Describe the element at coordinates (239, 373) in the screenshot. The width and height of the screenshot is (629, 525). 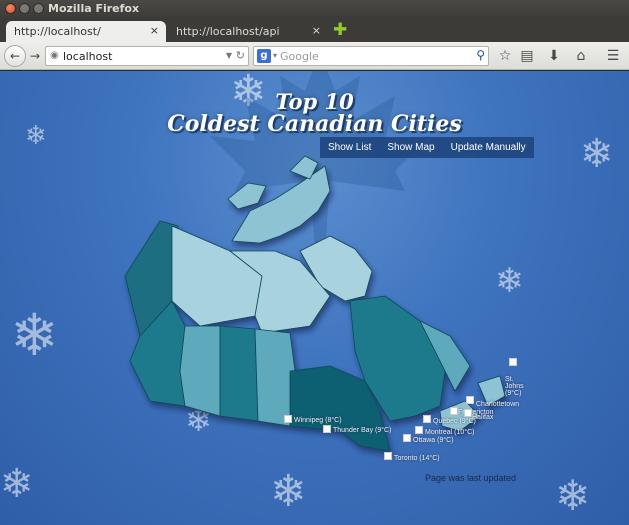
I see `saskatchewan-region` at that location.